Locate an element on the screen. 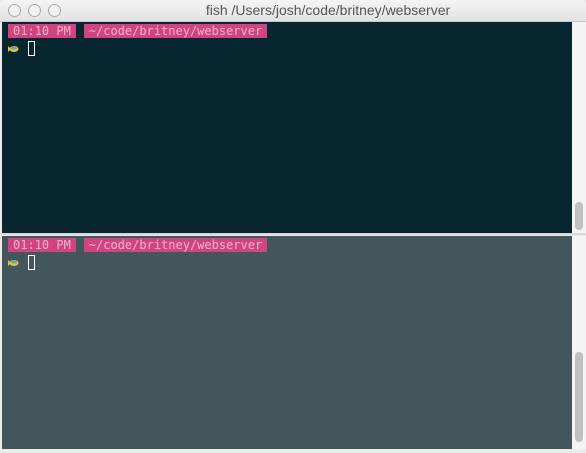  window-title: fish /Users/josh/code/britney/webserver is located at coordinates (328, 10).